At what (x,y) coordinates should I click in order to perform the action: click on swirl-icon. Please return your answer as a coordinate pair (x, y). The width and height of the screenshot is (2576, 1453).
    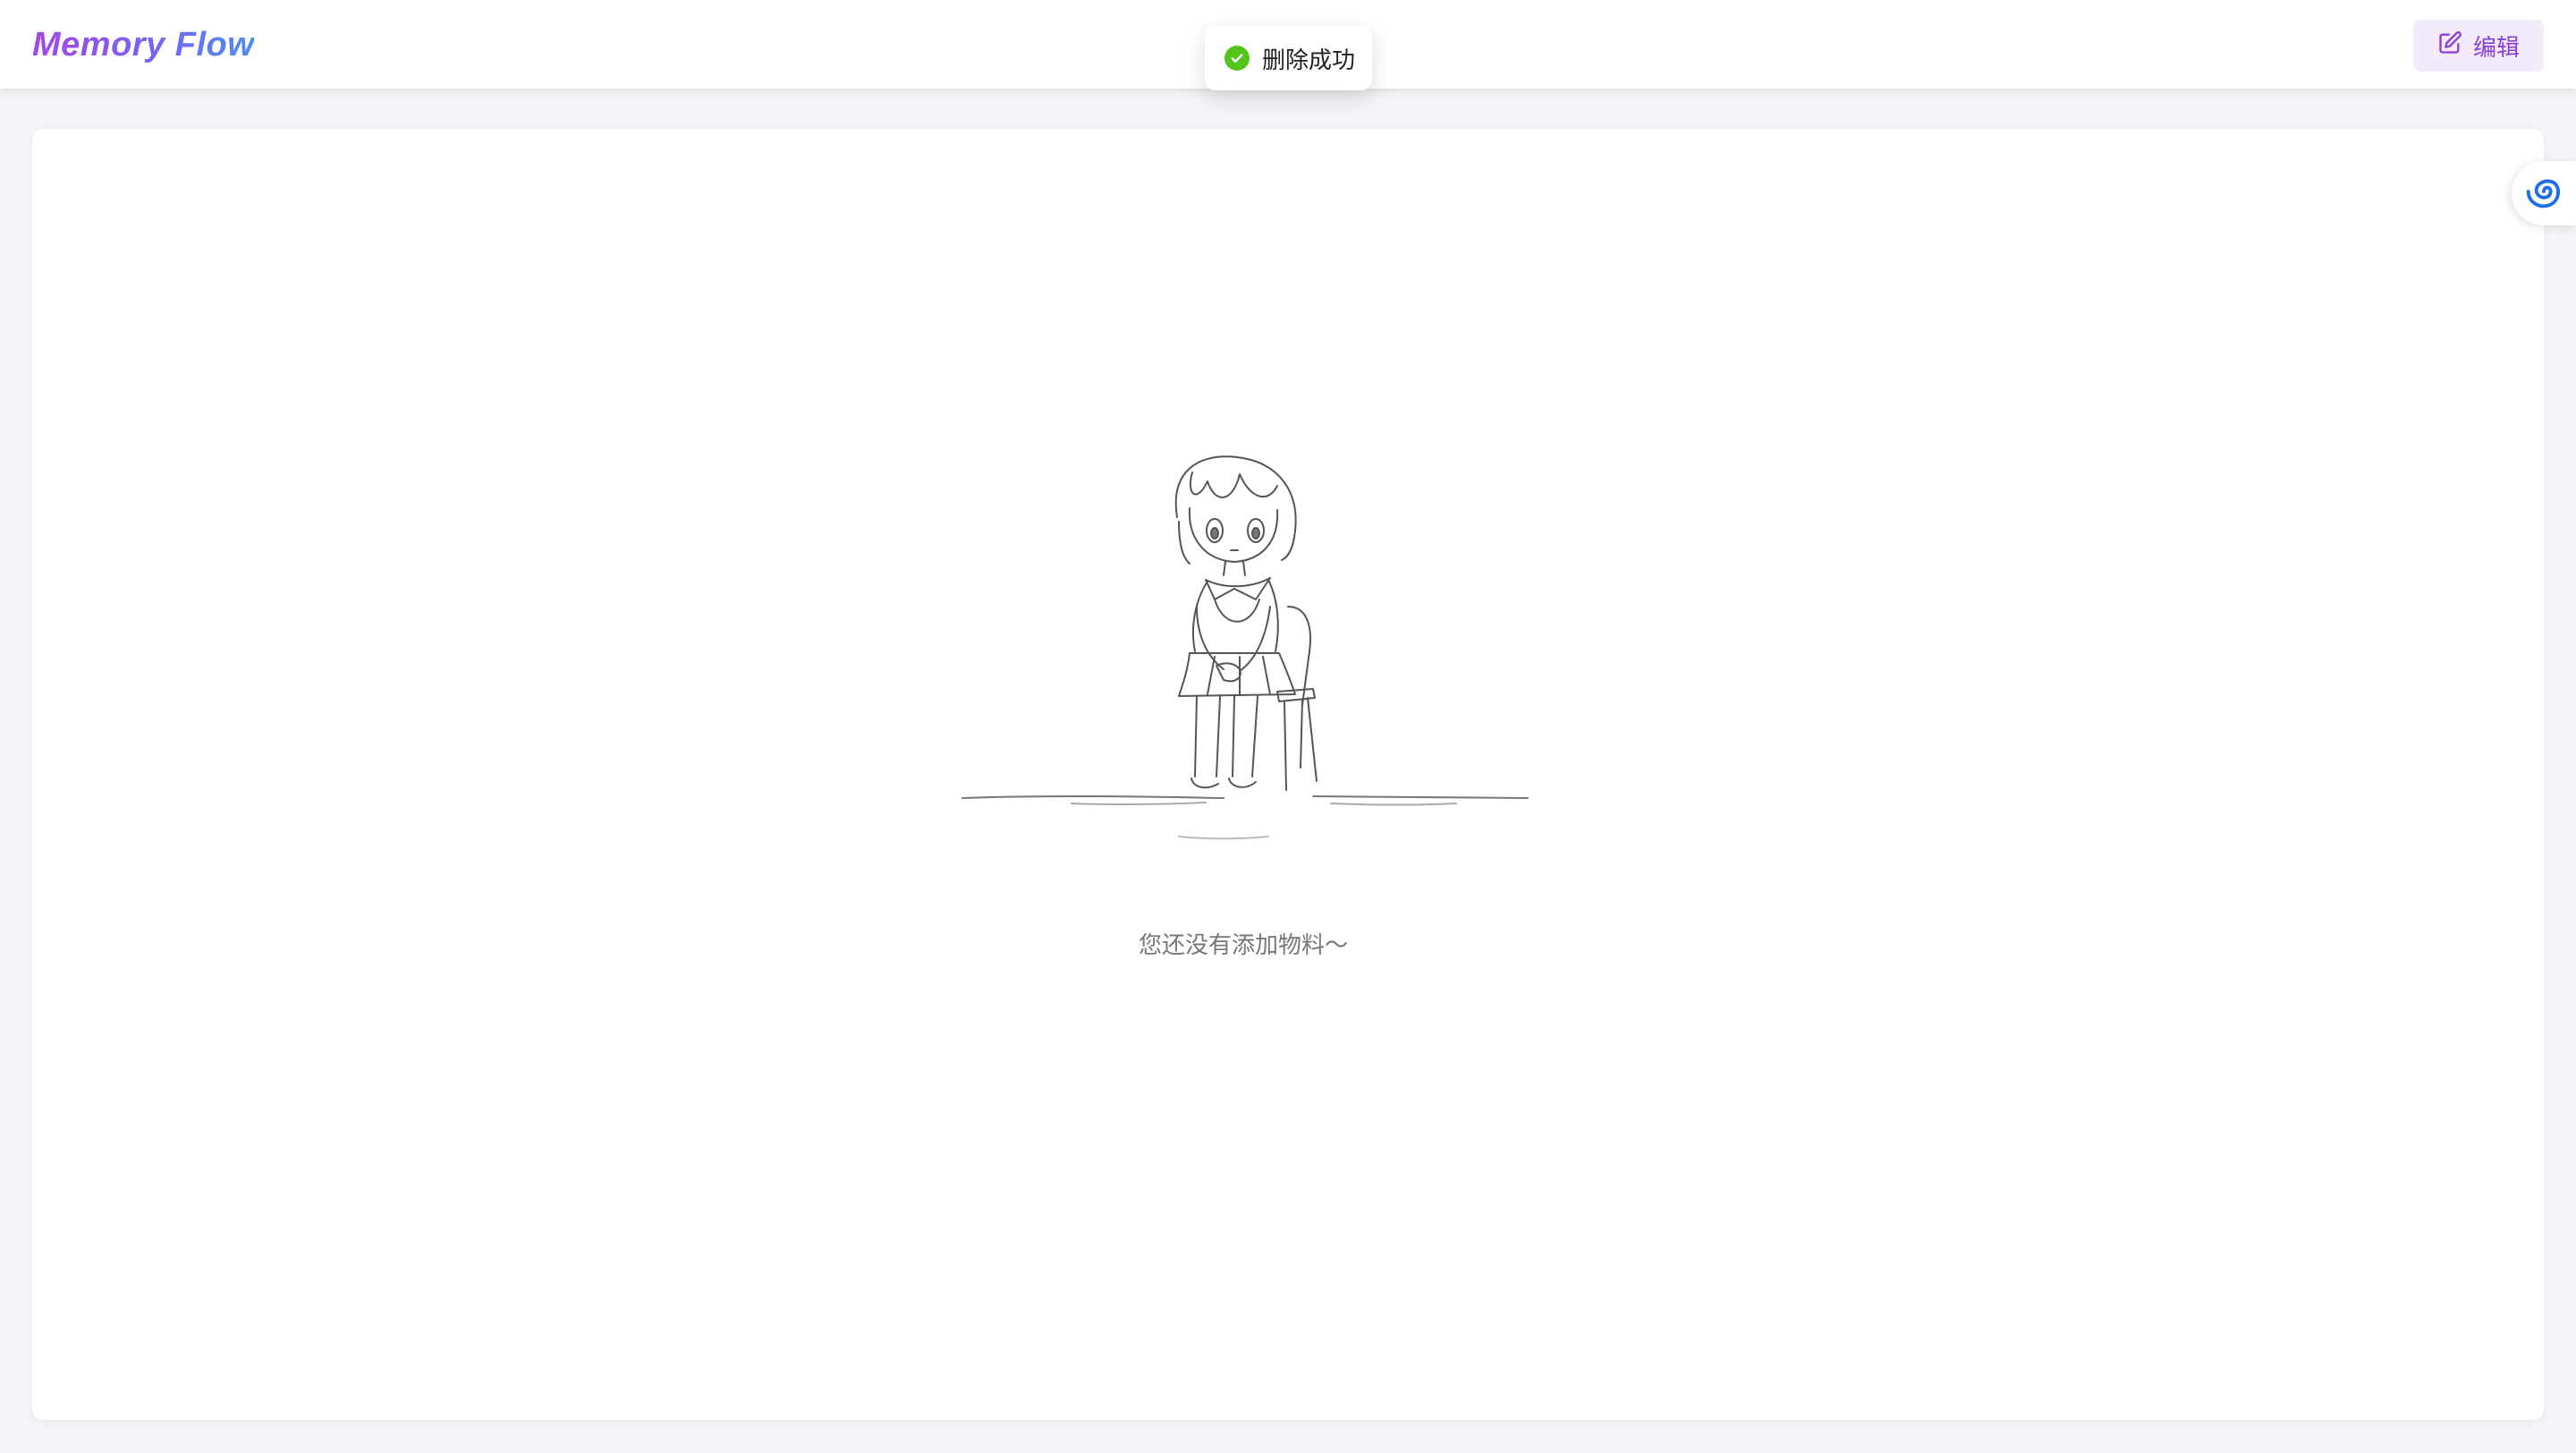
    Looking at the image, I should click on (2543, 193).